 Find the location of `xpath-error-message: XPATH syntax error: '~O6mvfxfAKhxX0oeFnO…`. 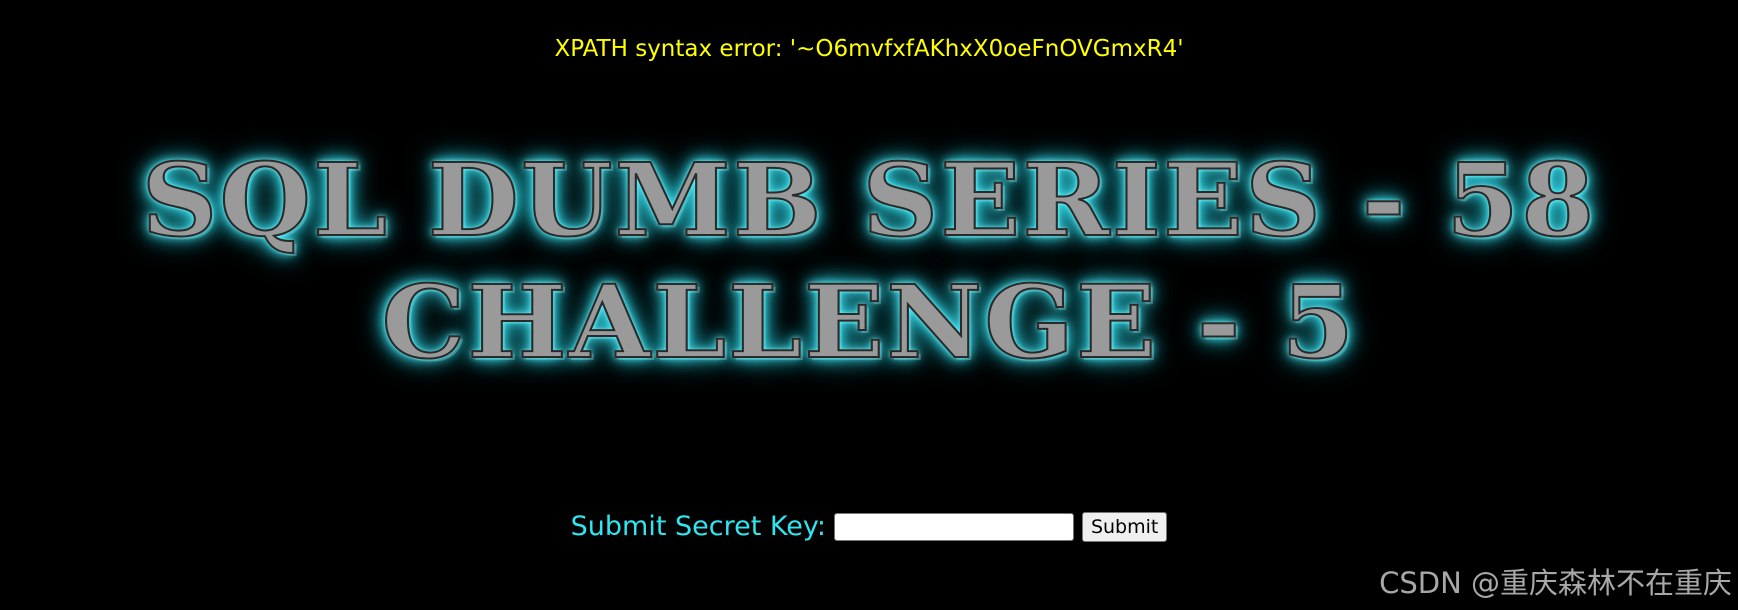

xpath-error-message: XPATH syntax error: '~O6mvfxfAKhxX0oeFnO… is located at coordinates (869, 49).